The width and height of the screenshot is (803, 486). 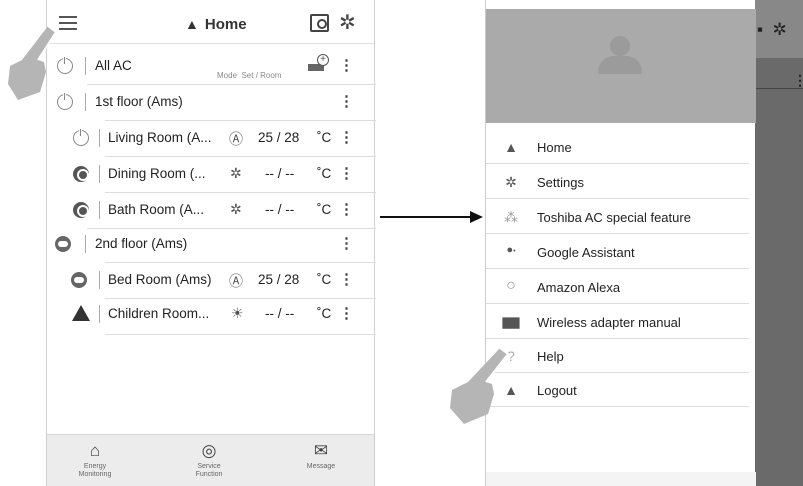 I want to click on nav-message: ✉ Message, so click(x=321, y=456).